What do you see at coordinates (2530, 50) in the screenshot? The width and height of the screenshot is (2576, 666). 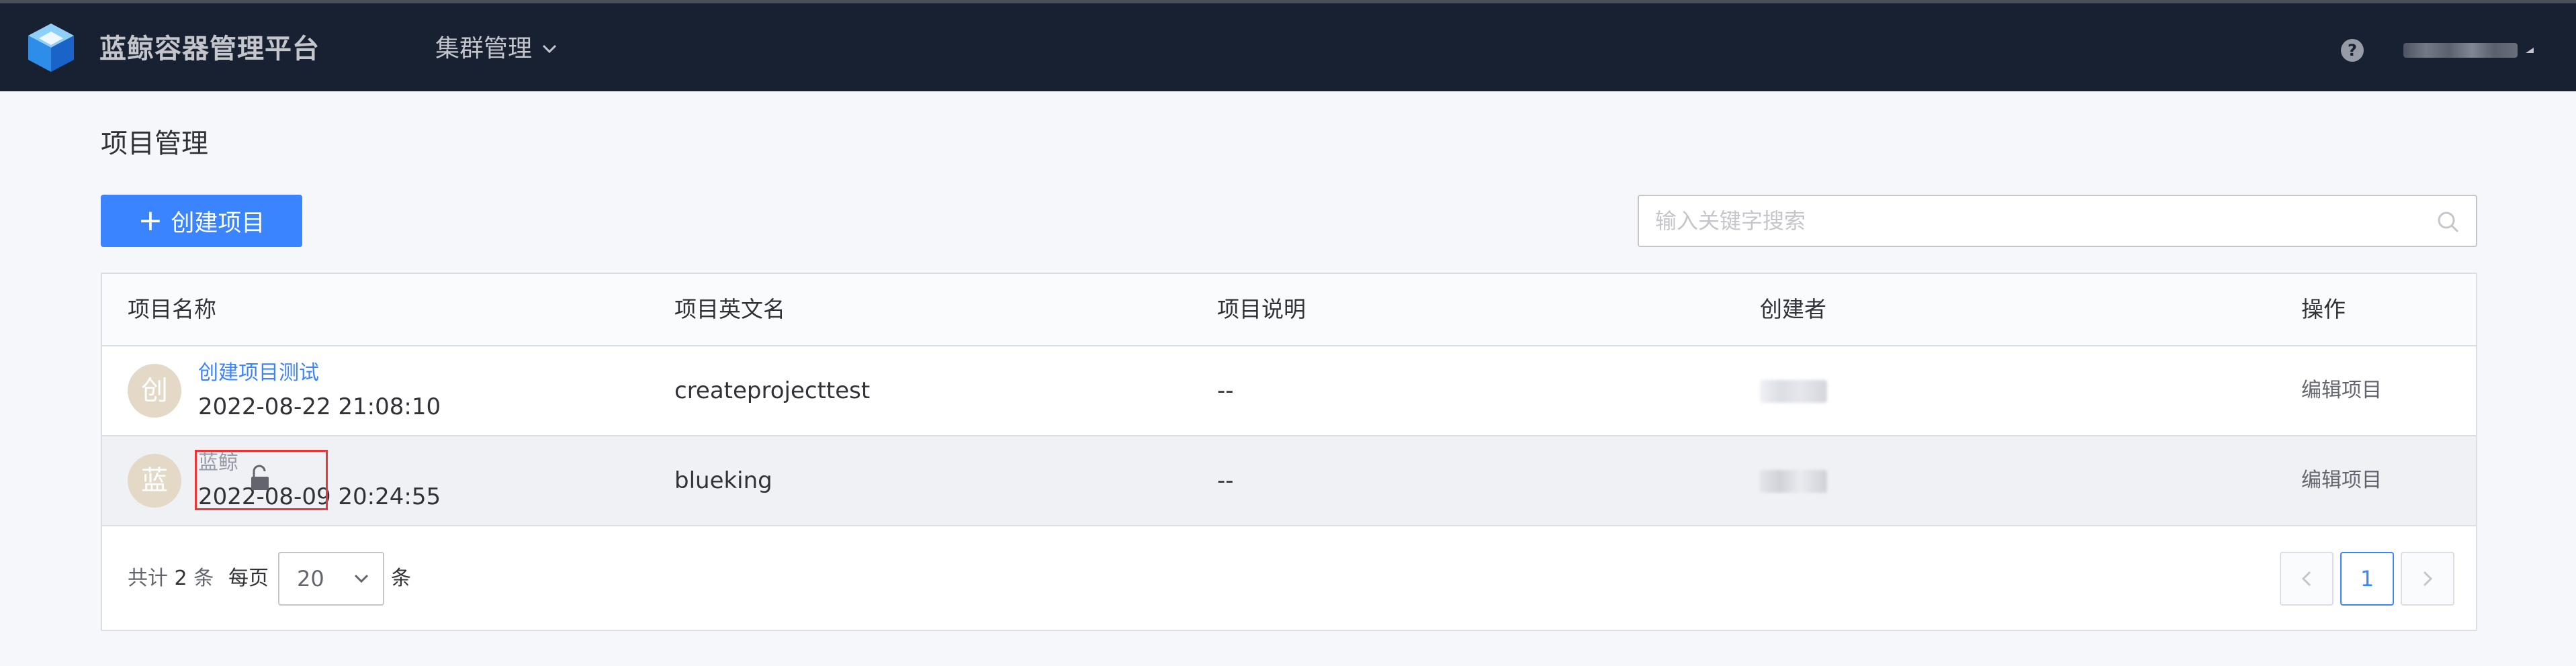 I see `caret-down-icon` at bounding box center [2530, 50].